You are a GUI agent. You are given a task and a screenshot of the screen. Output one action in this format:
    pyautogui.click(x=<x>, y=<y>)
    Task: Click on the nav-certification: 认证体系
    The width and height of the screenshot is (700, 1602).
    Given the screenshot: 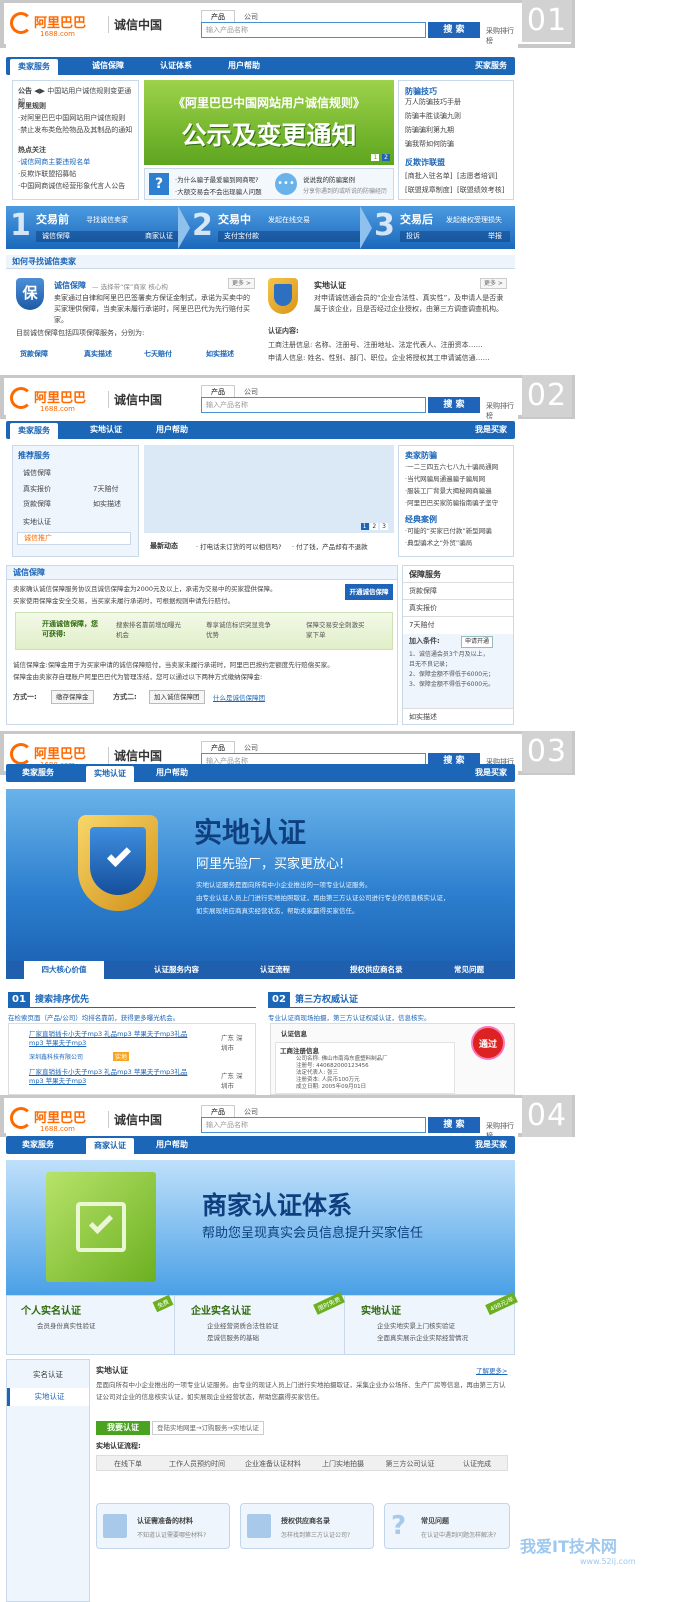 What is the action you would take?
    pyautogui.click(x=176, y=66)
    